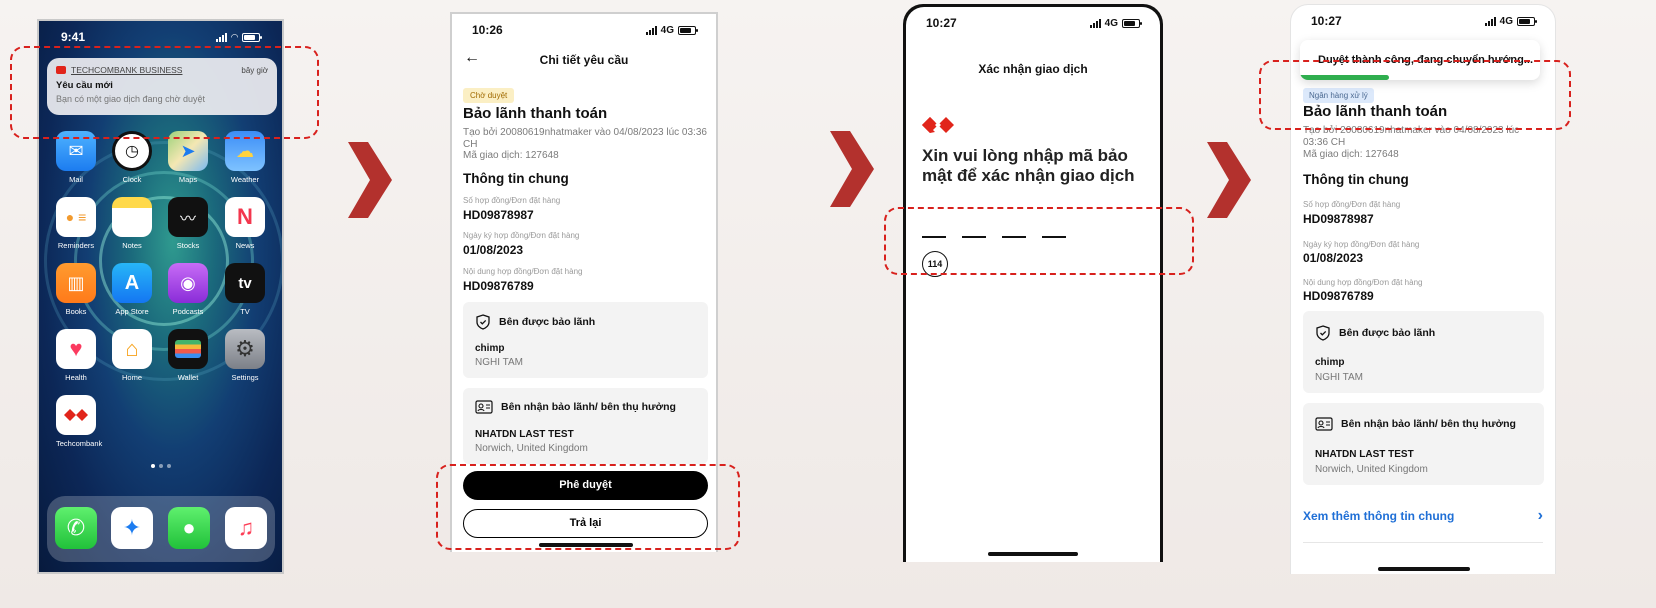 This screenshot has width=1656, height=608. Describe the element at coordinates (234, 36) in the screenshot. I see `wifi-icon: ◠` at that location.